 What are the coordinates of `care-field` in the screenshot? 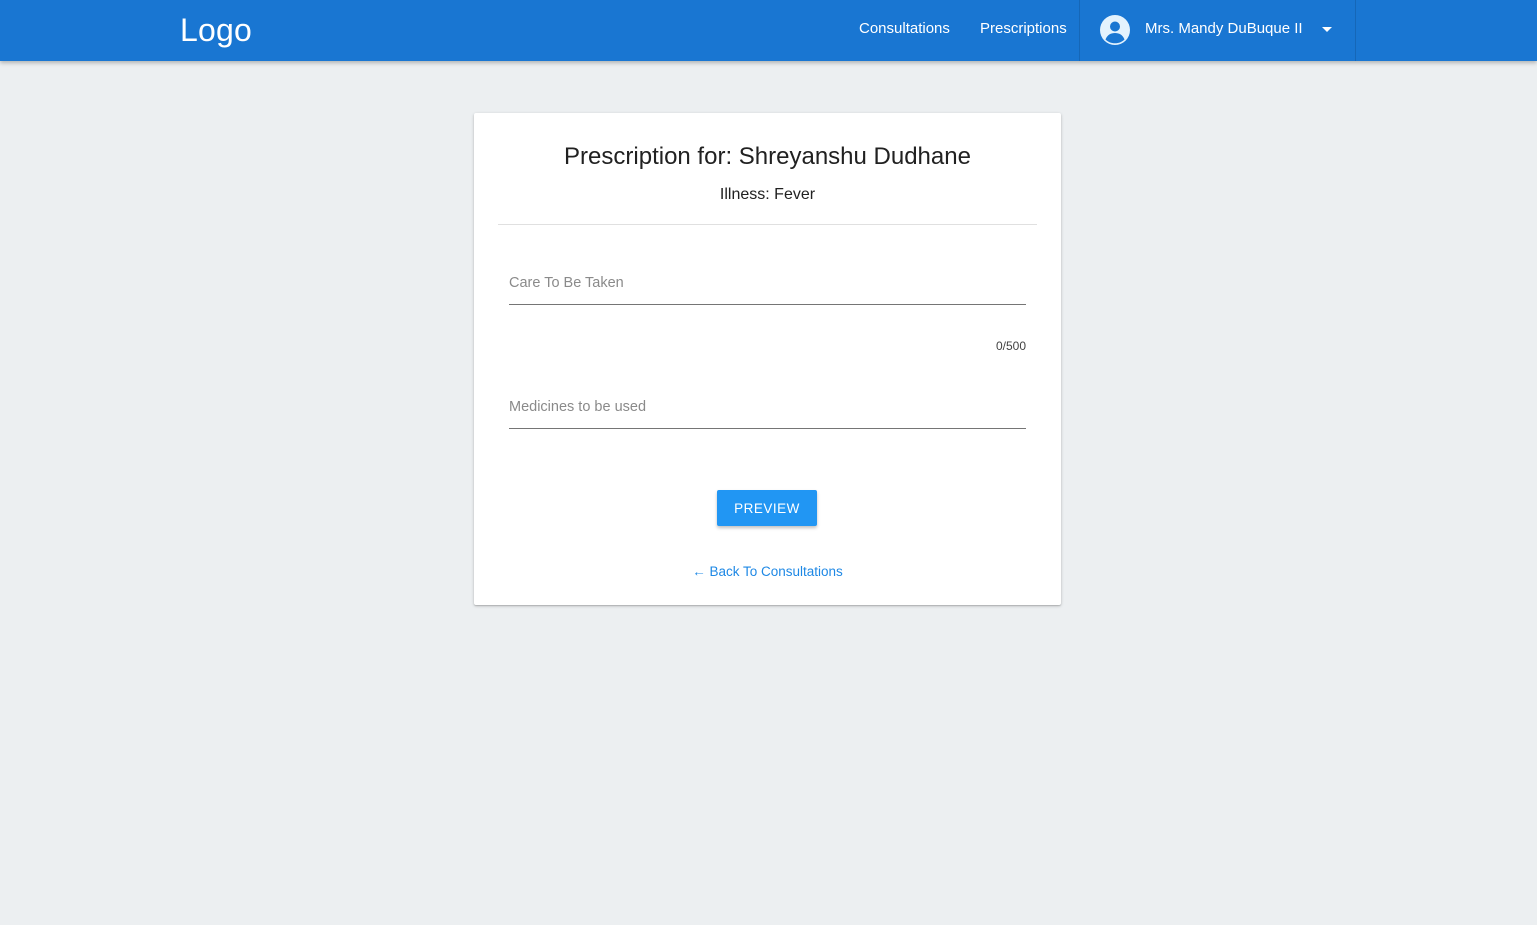 It's located at (767, 284).